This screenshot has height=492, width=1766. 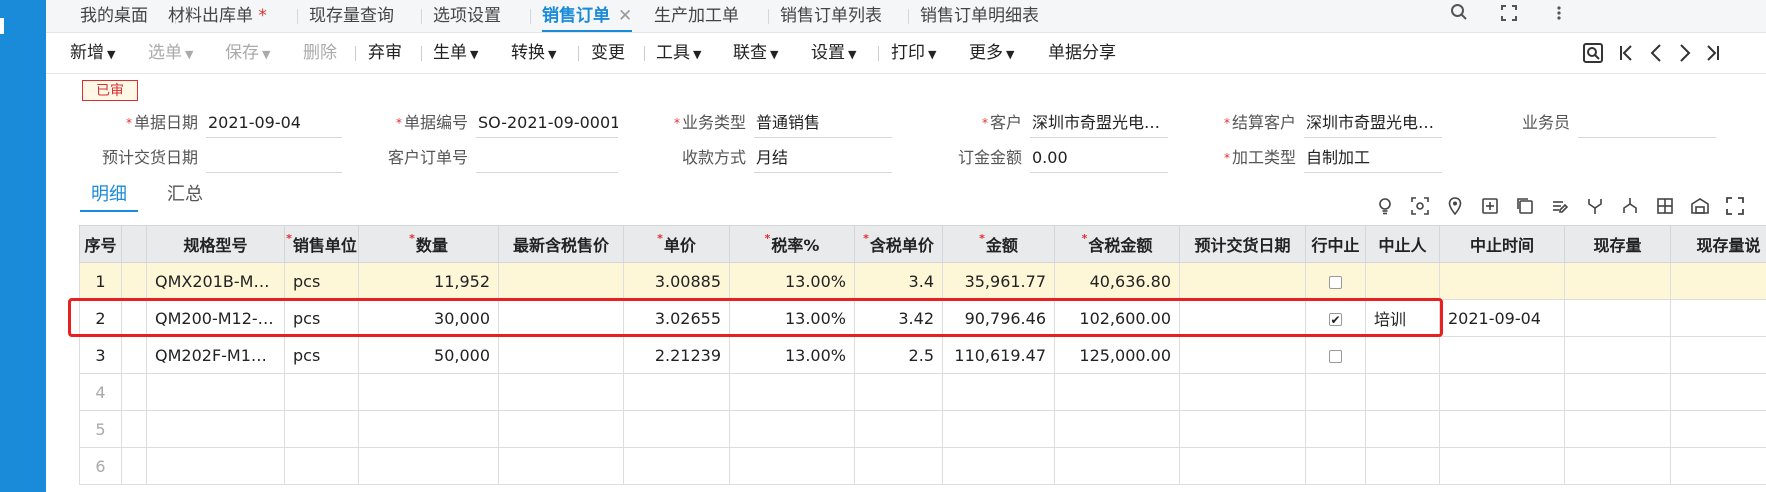 I want to click on tab-options: 选项设置, so click(x=467, y=16).